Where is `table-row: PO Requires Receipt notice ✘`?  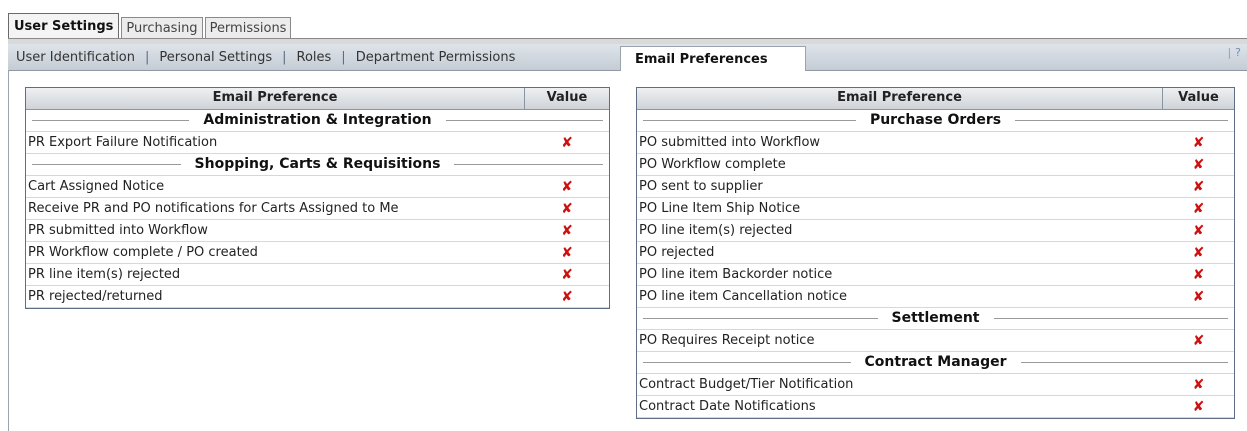 table-row: PO Requires Receipt notice ✘ is located at coordinates (935, 341).